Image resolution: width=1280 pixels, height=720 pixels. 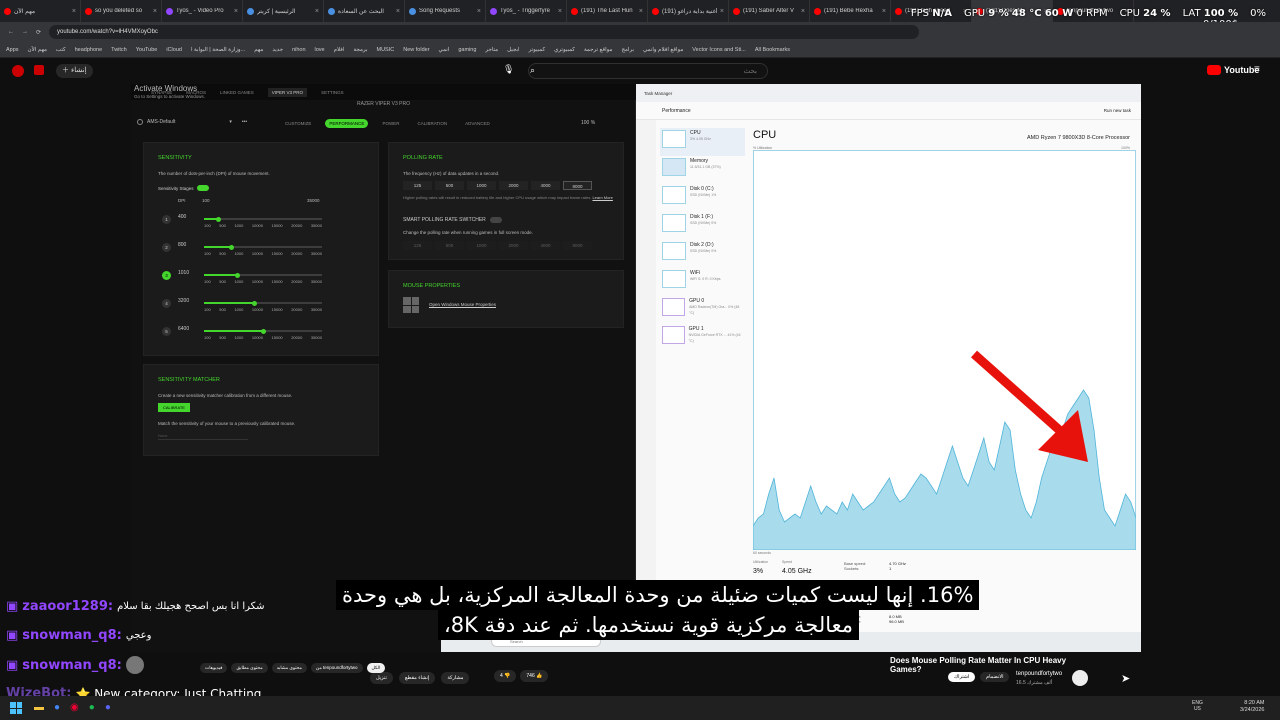 What do you see at coordinates (244, 122) in the screenshot?
I see `more-icon: •••` at bounding box center [244, 122].